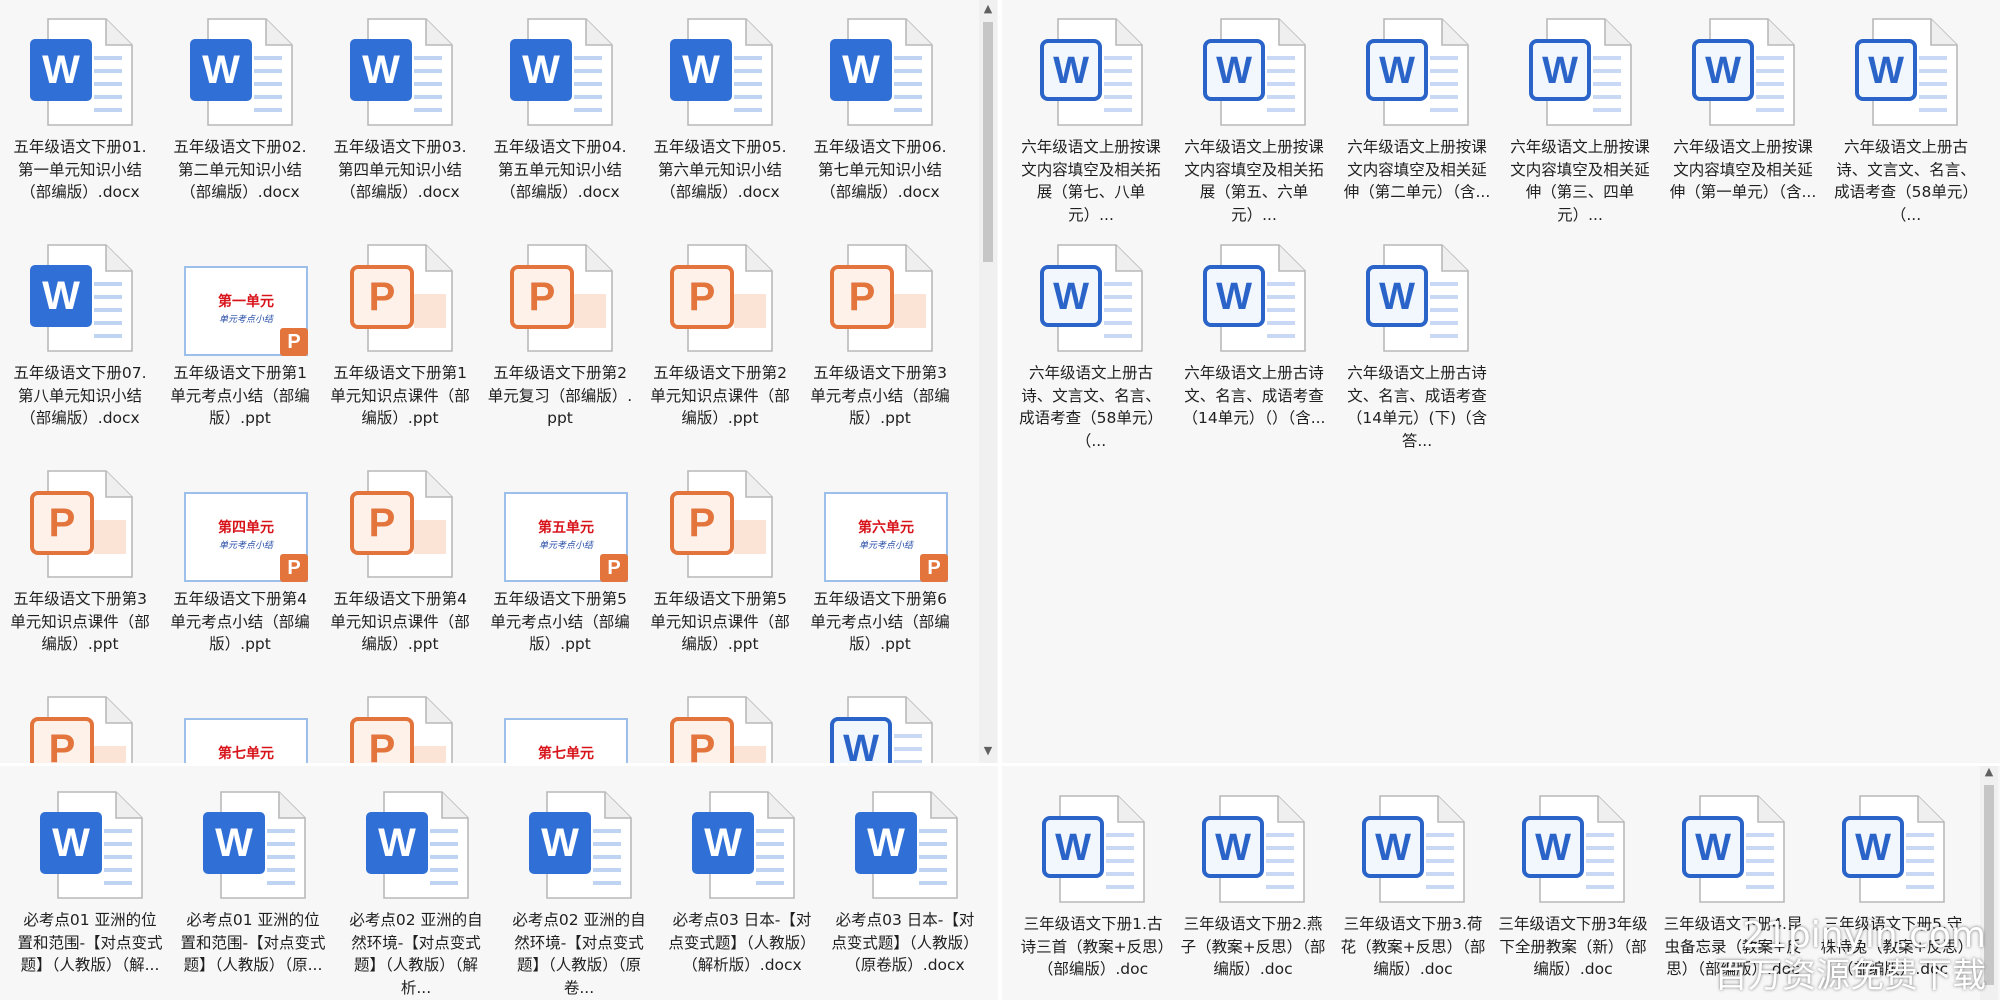  What do you see at coordinates (988, 381) in the screenshot?
I see `vertical-scrollbar: ▲ ▼` at bounding box center [988, 381].